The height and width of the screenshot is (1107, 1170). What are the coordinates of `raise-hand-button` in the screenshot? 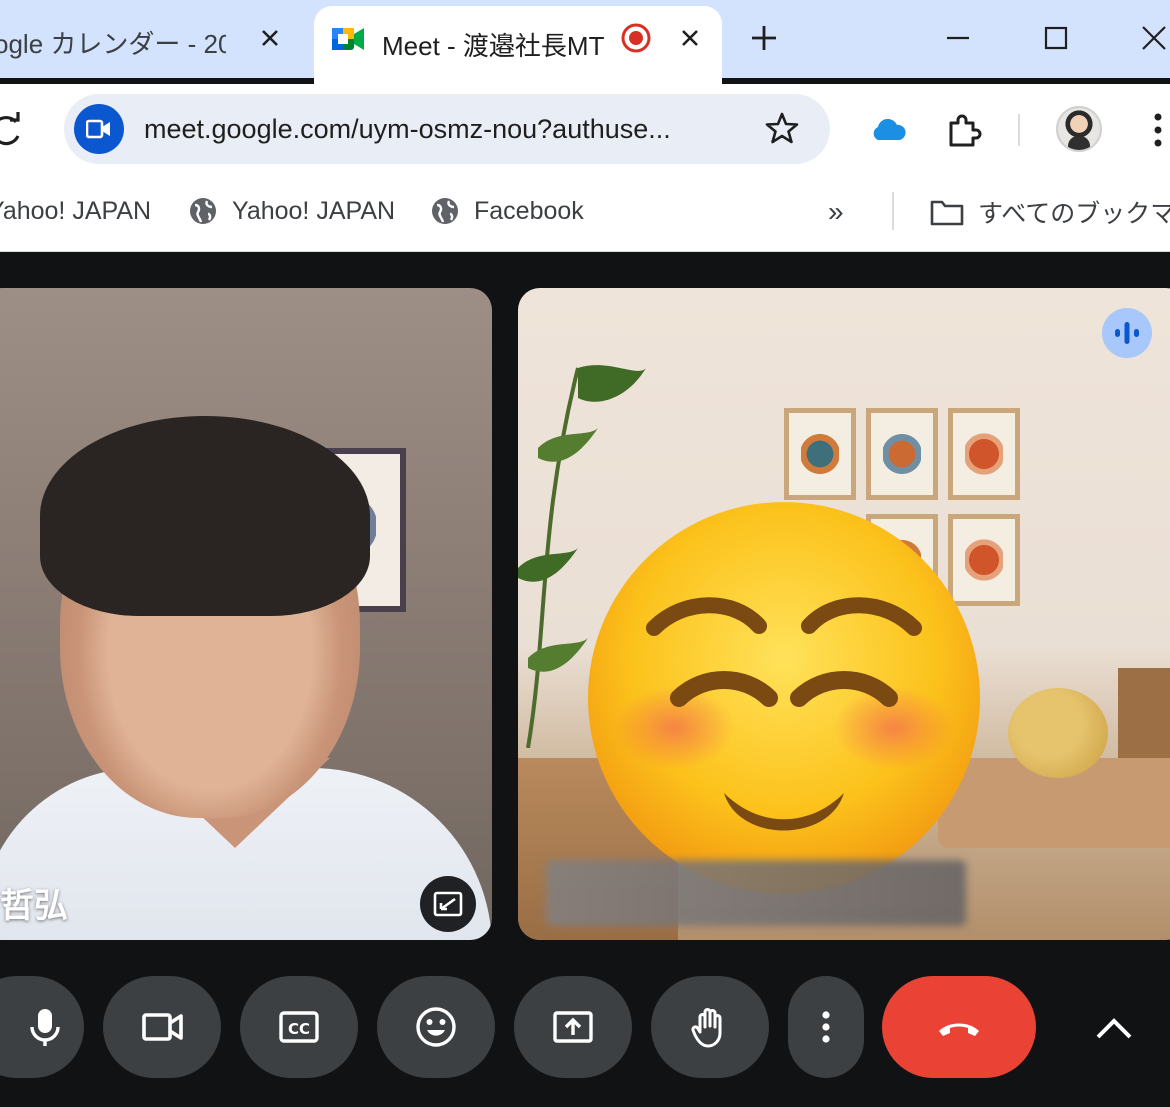 It's located at (710, 1027).